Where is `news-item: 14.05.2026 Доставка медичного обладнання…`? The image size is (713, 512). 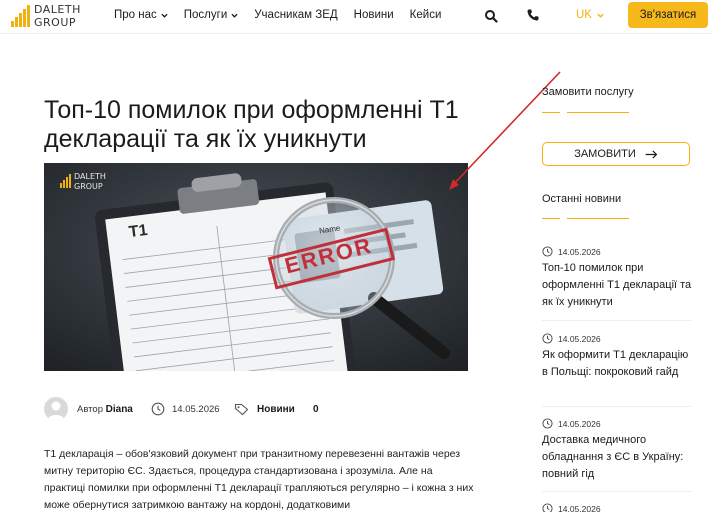
news-item: 14.05.2026 Доставка медичного обладнання… is located at coordinates (617, 455).